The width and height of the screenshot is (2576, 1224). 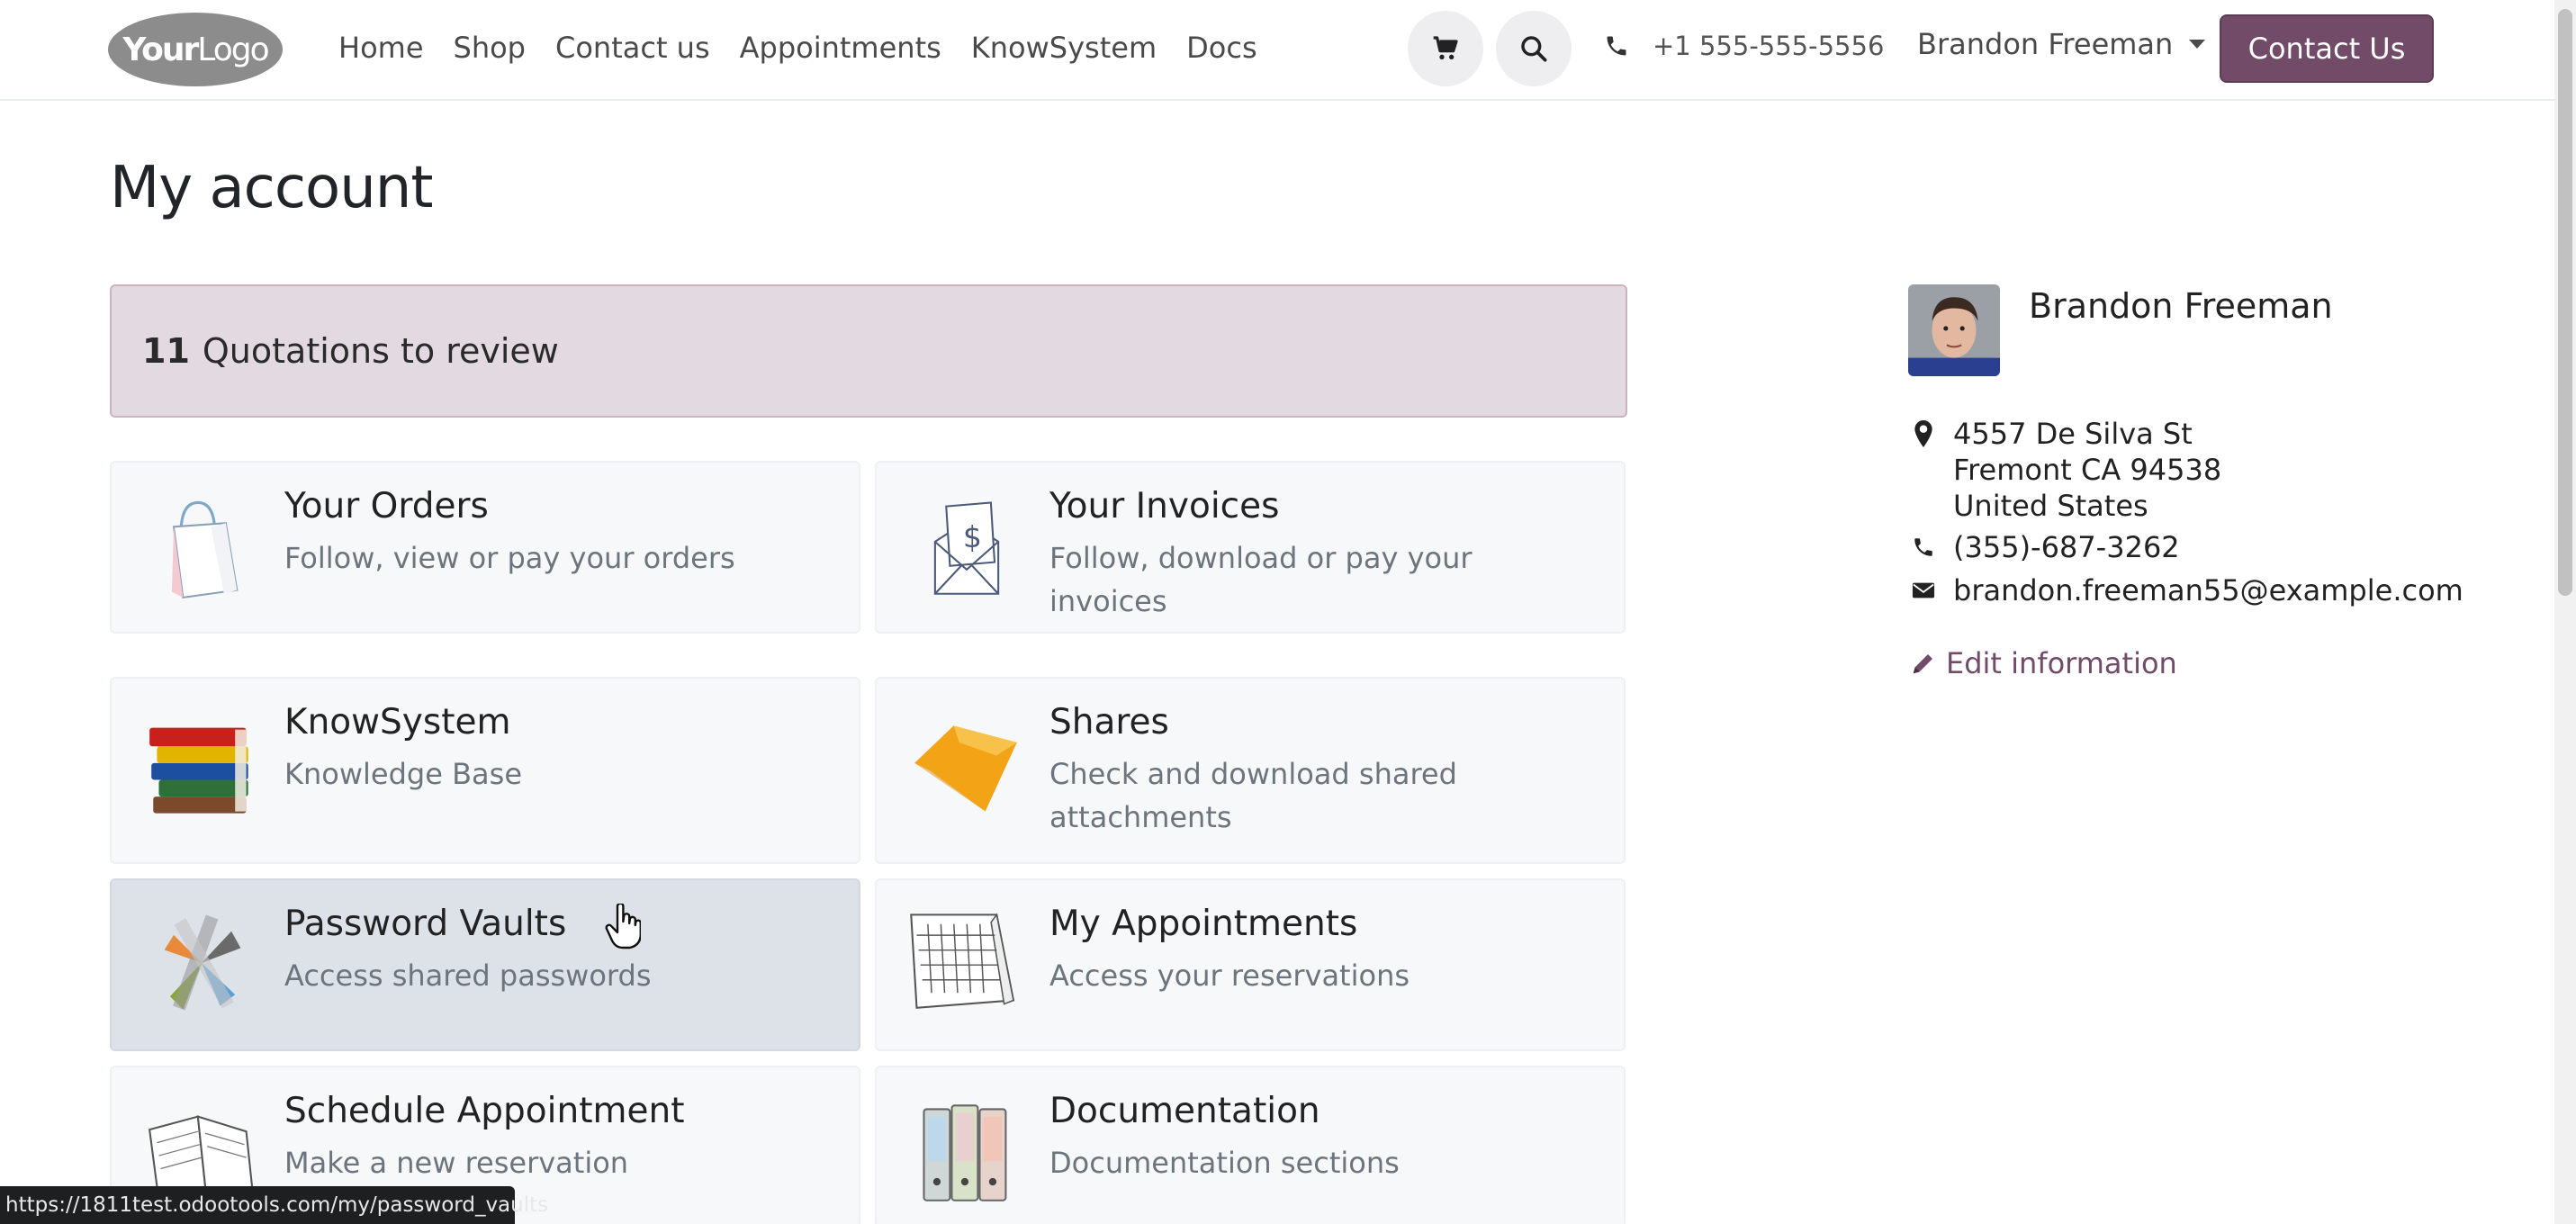 I want to click on cart-button, so click(x=1445, y=49).